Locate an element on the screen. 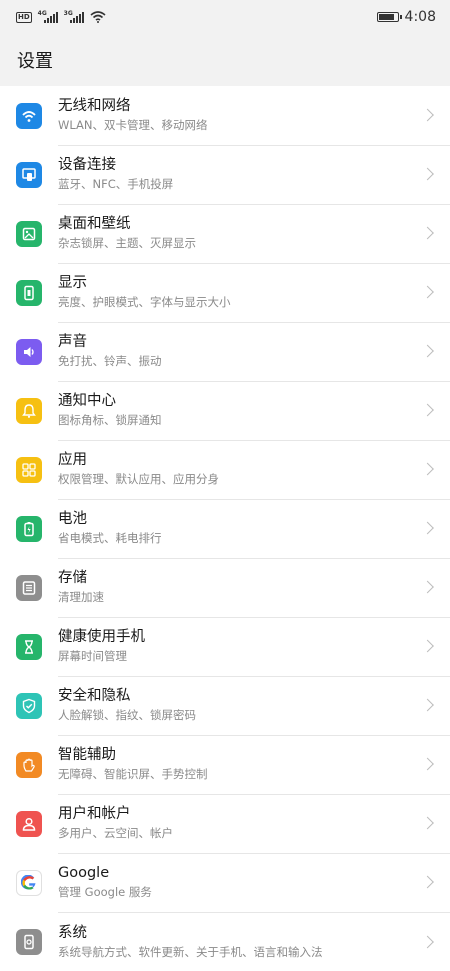 This screenshot has height=971, width=450. settings-item-wifi: 无线和网络 WLAN、双卡管理、移动网络 is located at coordinates (225, 116).